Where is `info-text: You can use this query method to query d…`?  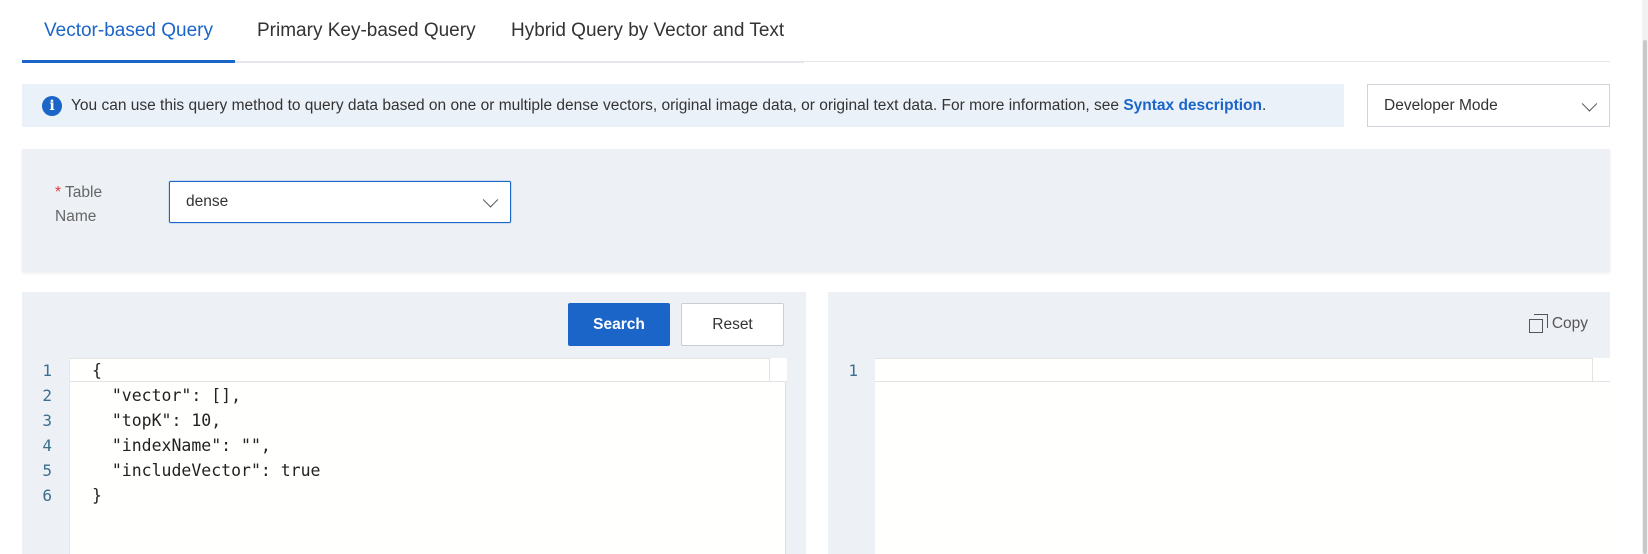 info-text: You can use this query method to query d… is located at coordinates (595, 105).